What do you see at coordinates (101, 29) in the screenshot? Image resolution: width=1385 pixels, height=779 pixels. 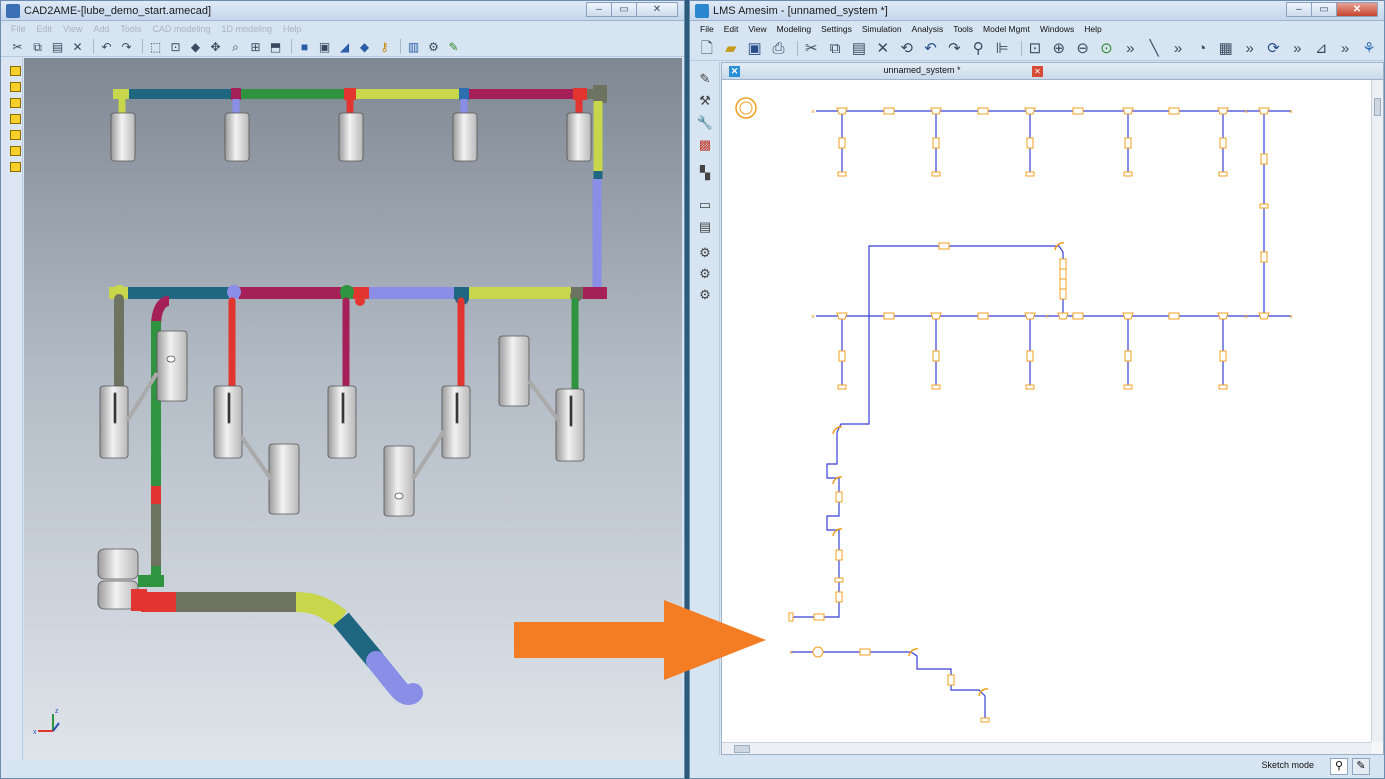 I see `menu-add: Add` at bounding box center [101, 29].